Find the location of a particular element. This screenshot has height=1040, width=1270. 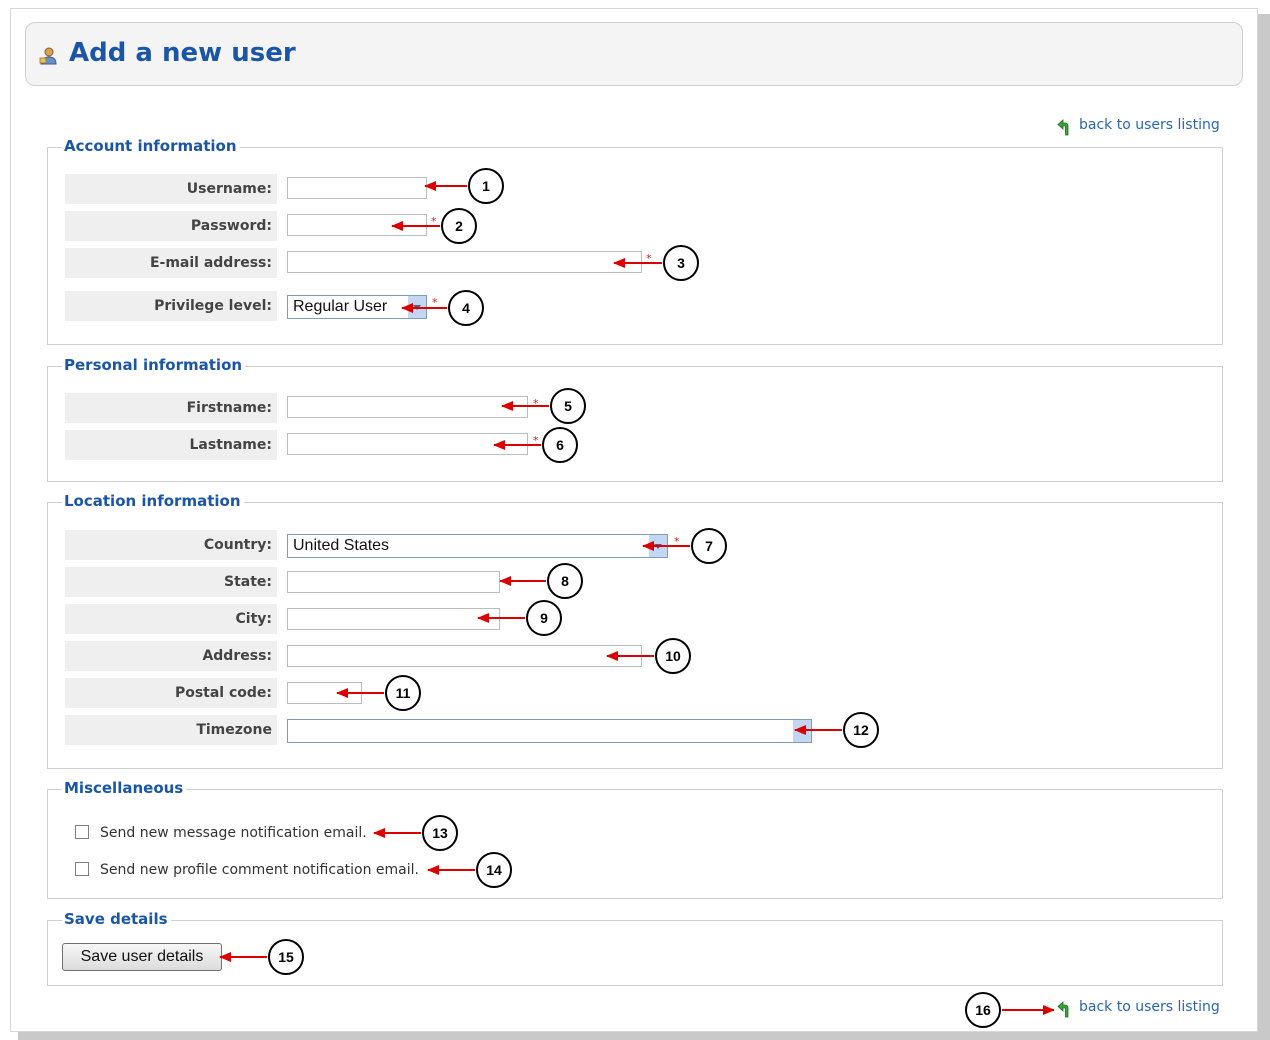

annotation-number: 9 is located at coordinates (544, 618).